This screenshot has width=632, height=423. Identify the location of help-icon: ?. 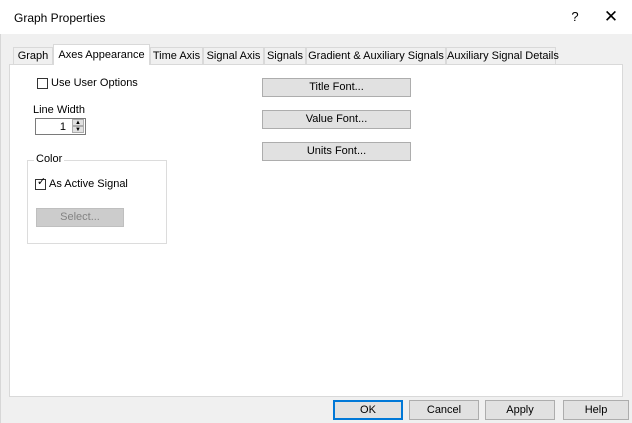
(575, 17).